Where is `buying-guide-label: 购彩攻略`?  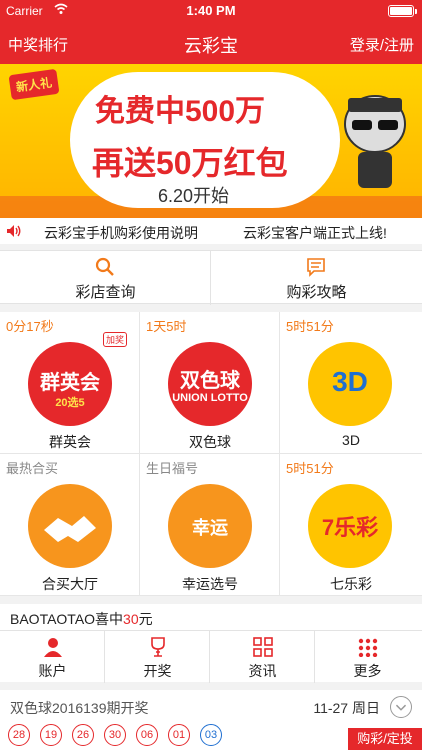 buying-guide-label: 购彩攻略 is located at coordinates (316, 292).